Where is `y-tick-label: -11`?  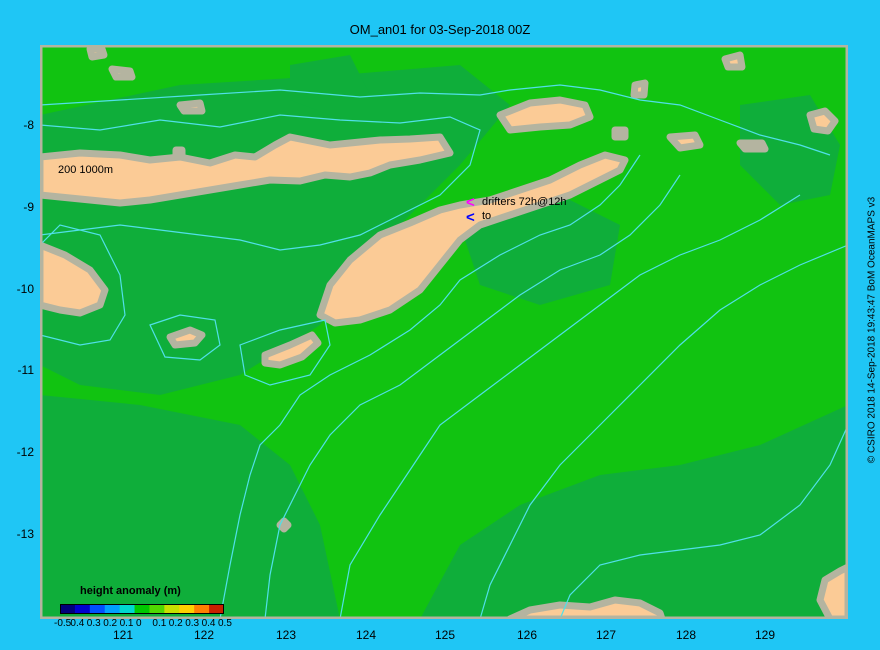 y-tick-label: -11 is located at coordinates (25, 370).